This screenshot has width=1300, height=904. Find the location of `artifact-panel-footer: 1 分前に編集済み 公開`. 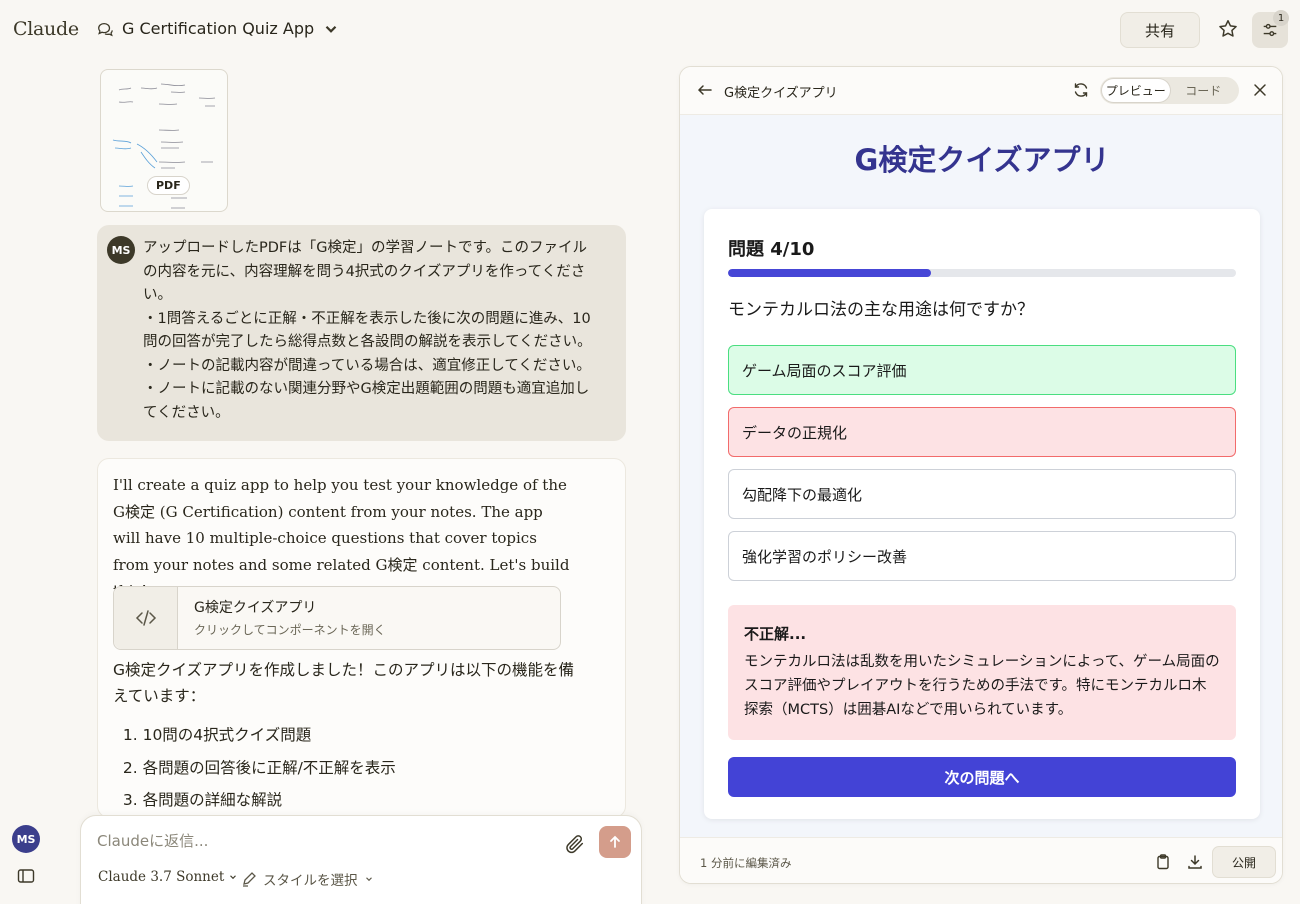

artifact-panel-footer: 1 分前に編集済み 公開 is located at coordinates (981, 860).